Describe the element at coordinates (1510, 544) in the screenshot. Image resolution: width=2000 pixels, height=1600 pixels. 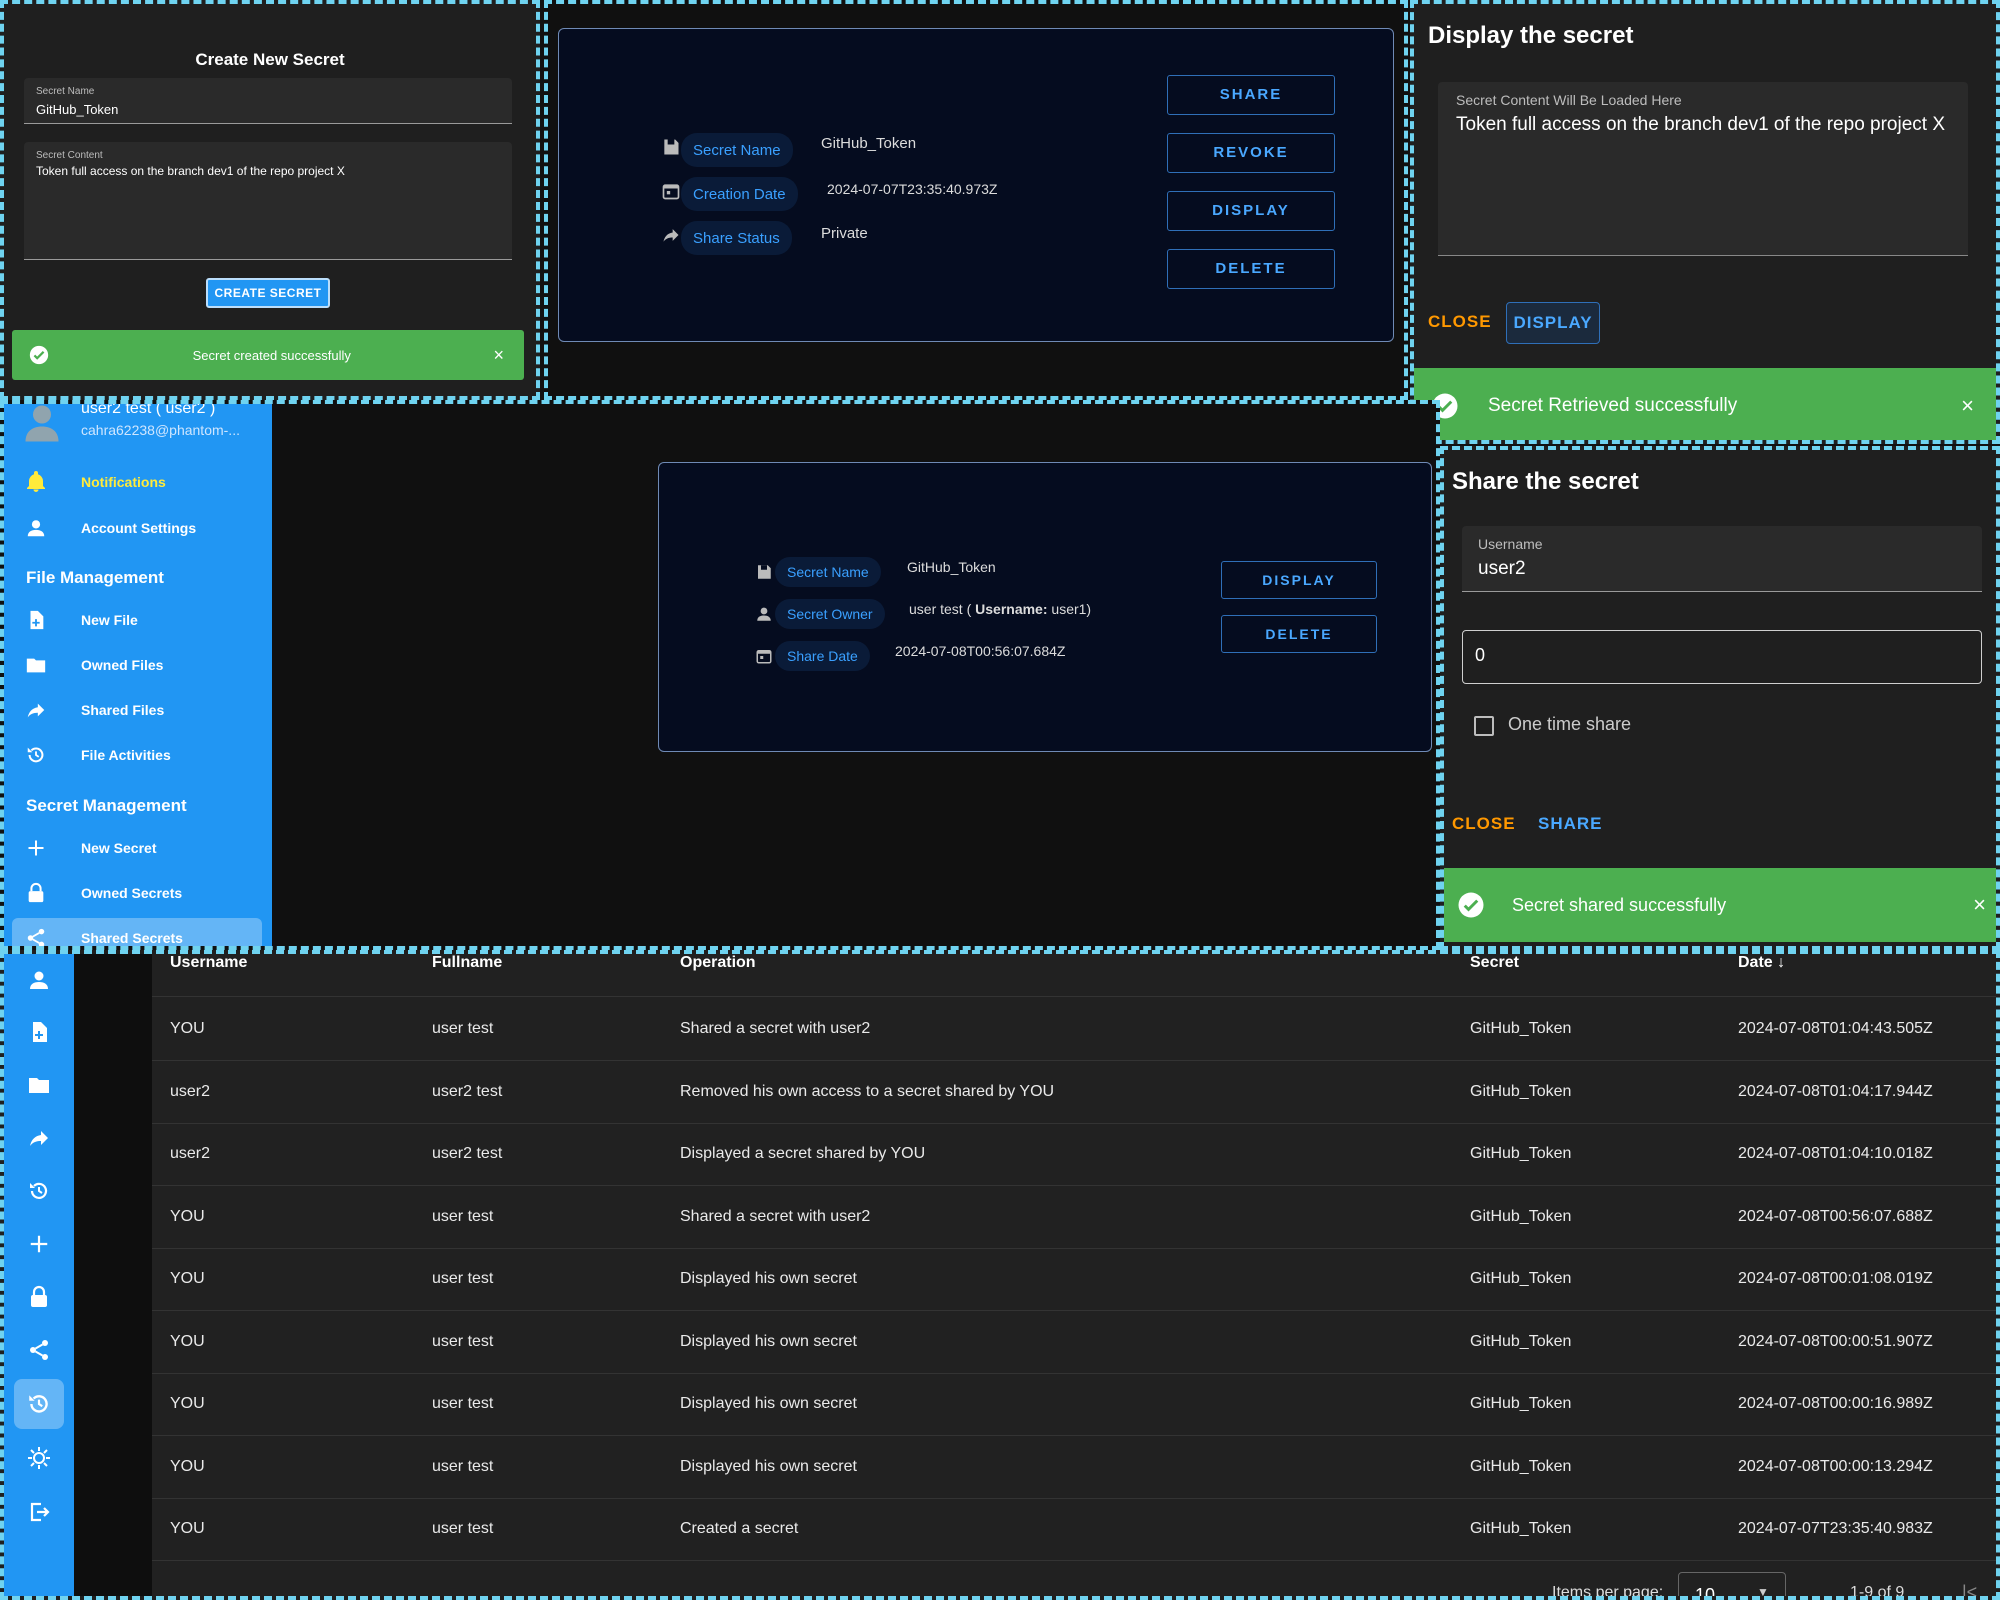
I see `username-label: Username` at that location.